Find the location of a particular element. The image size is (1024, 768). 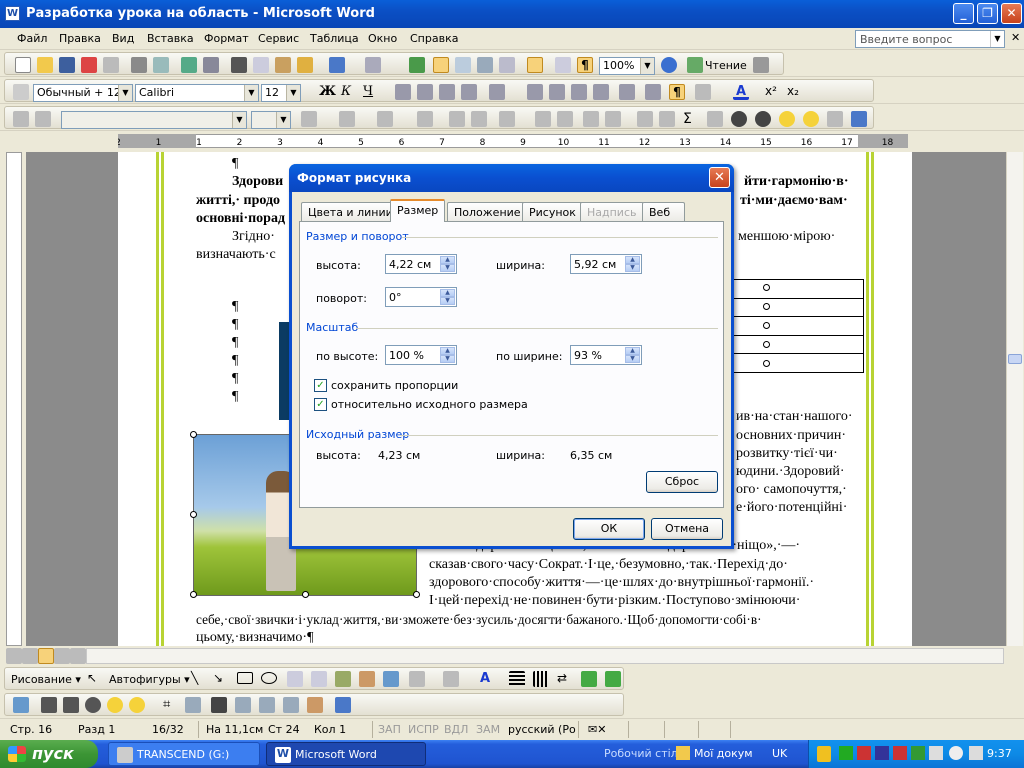

align-right-icon is located at coordinates (447, 92).